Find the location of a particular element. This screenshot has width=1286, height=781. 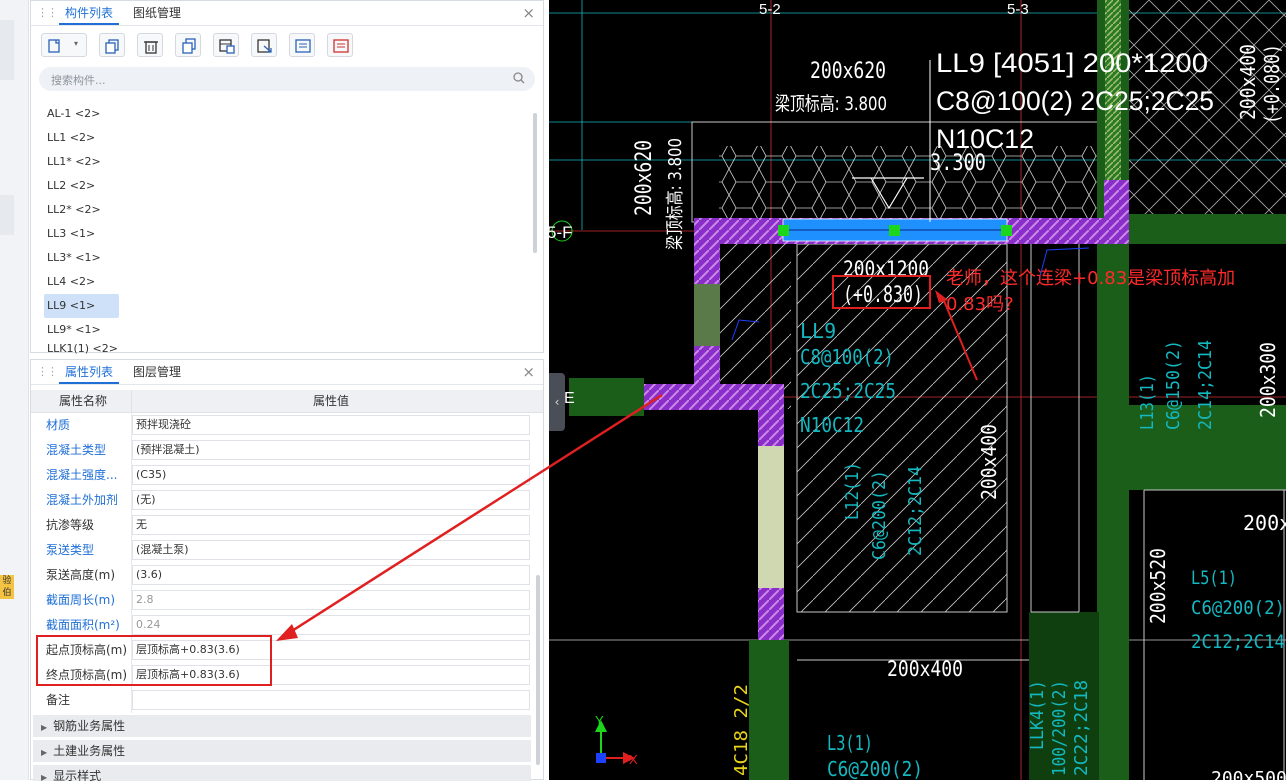

trash-icon is located at coordinates (151, 47).